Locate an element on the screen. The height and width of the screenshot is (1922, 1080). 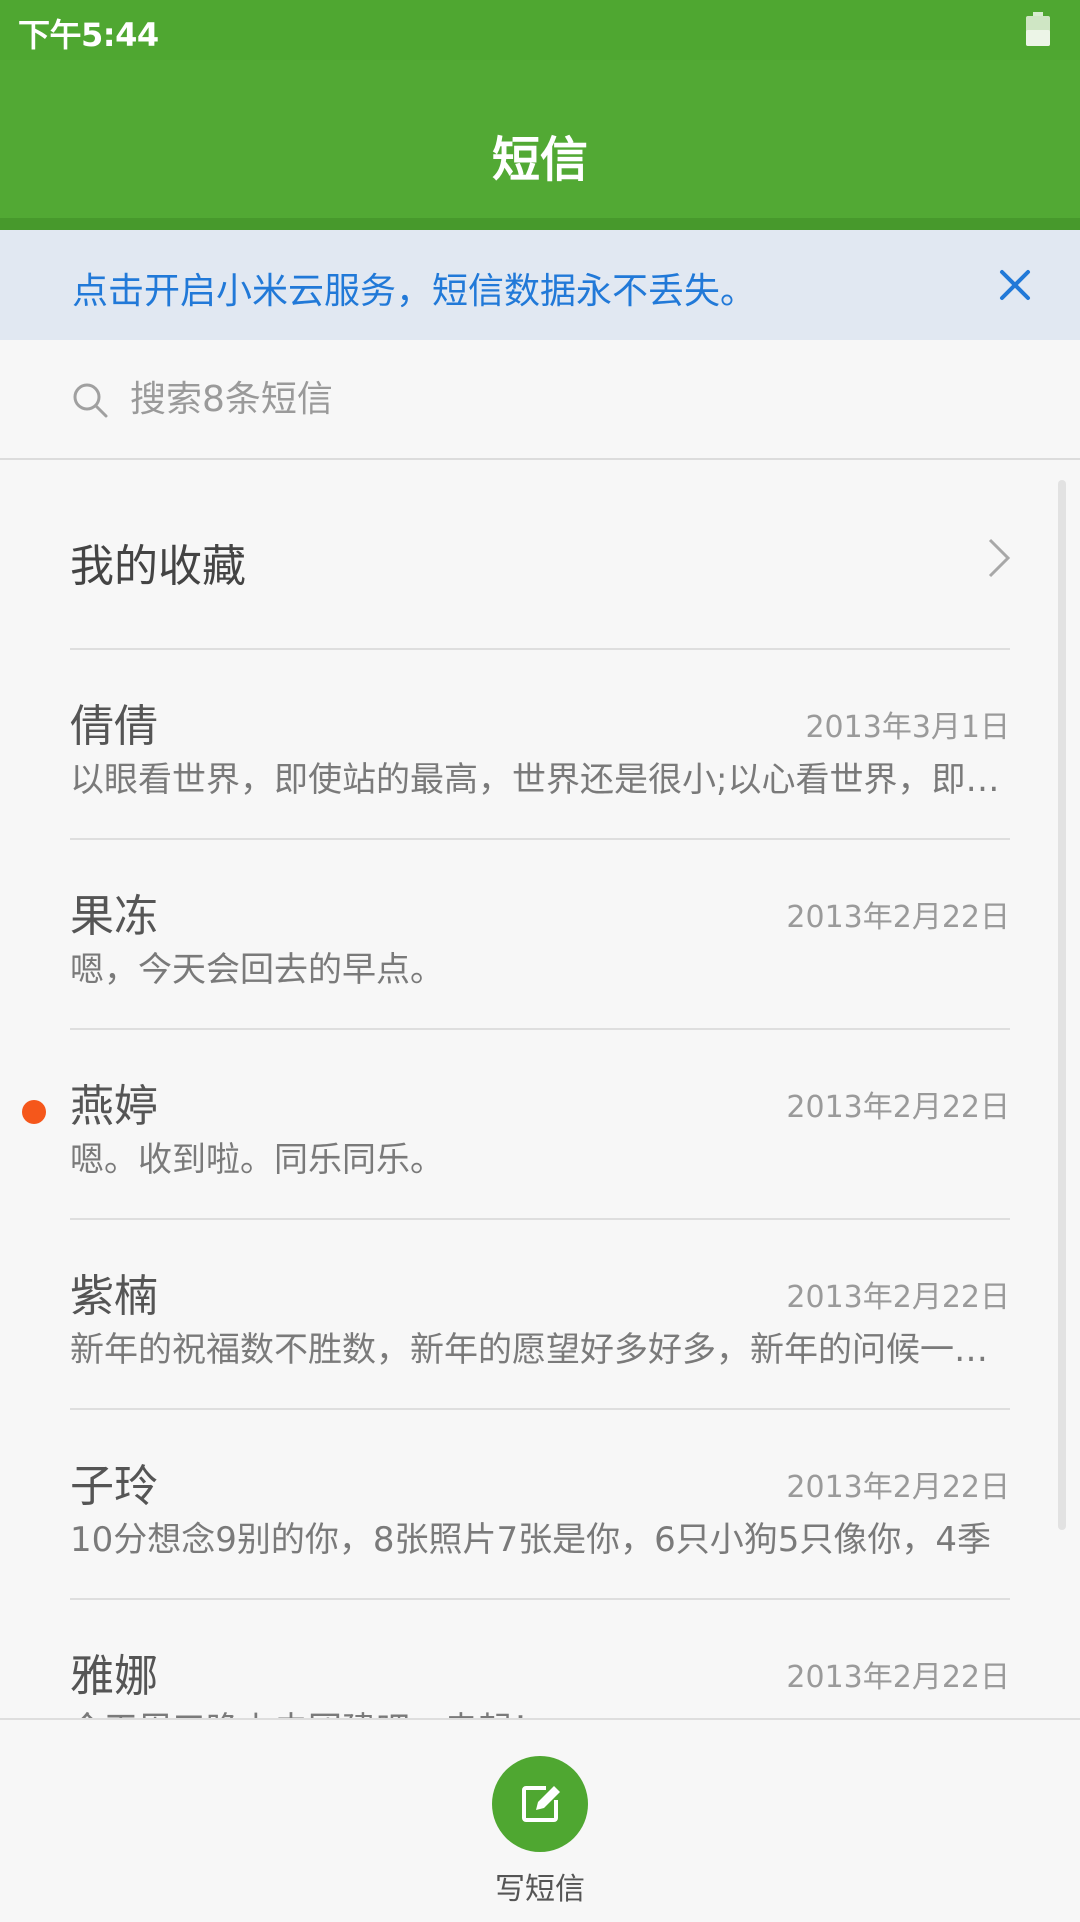
message-preview: 嗯。收到啦。同乐同乐。 is located at coordinates (257, 1160).